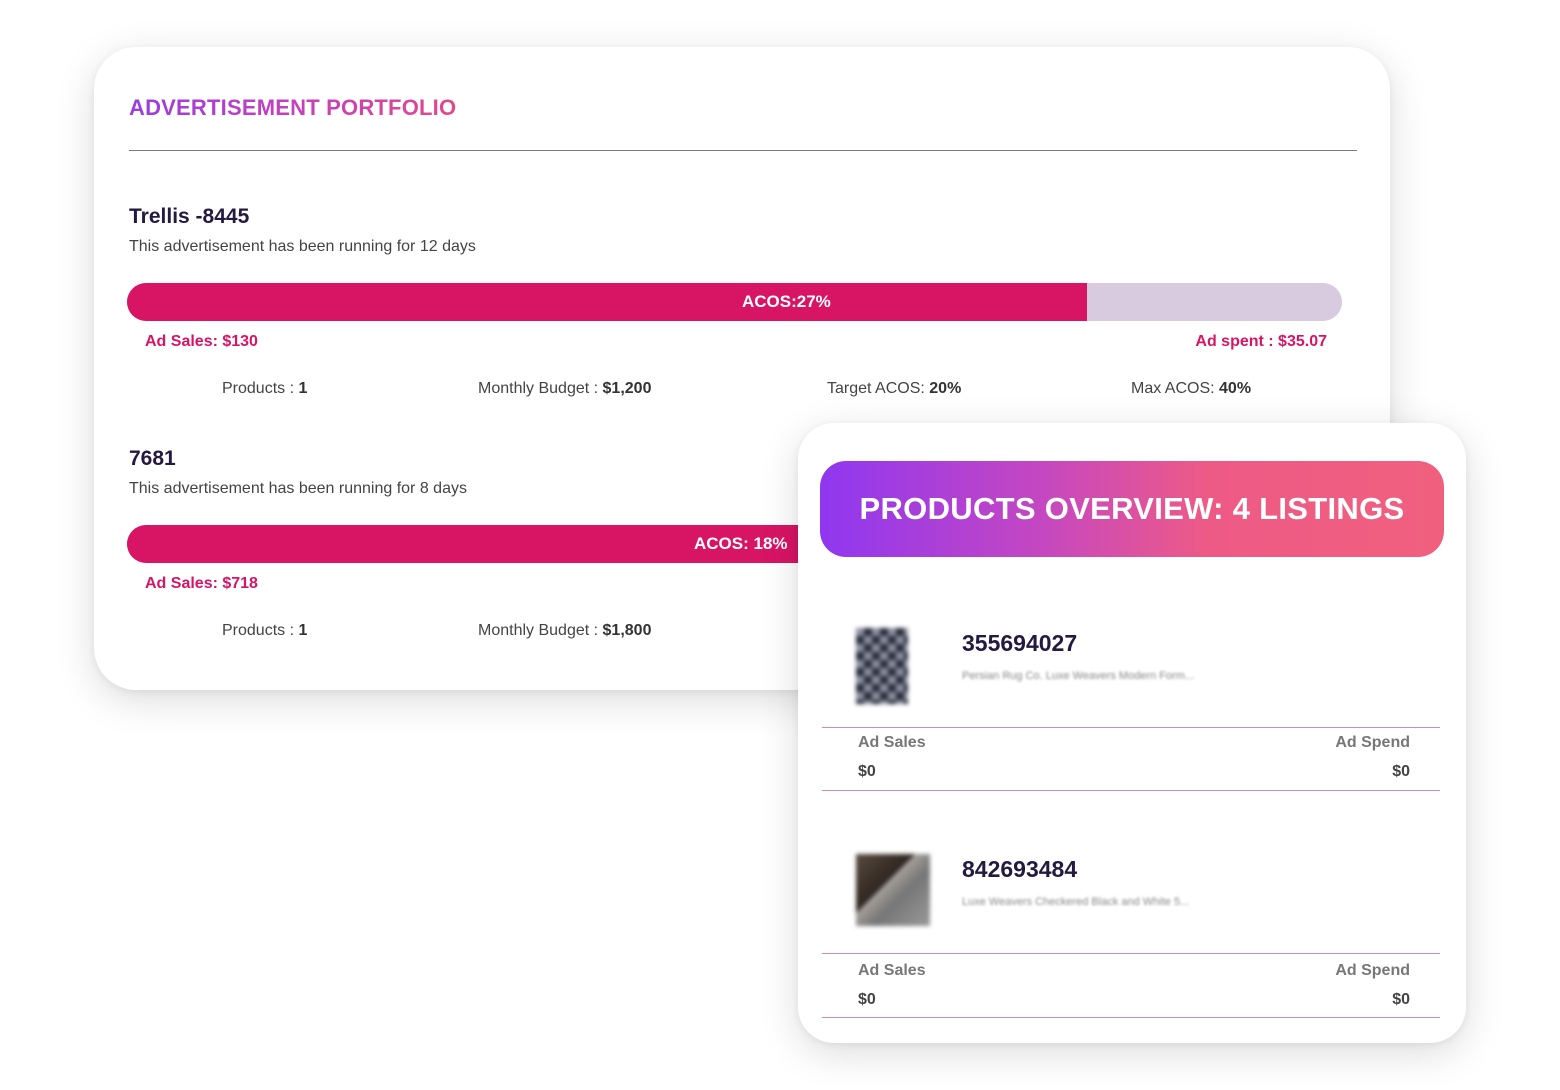 The width and height of the screenshot is (1560, 1090). What do you see at coordinates (152, 458) in the screenshot?
I see `ad-name: 7681` at bounding box center [152, 458].